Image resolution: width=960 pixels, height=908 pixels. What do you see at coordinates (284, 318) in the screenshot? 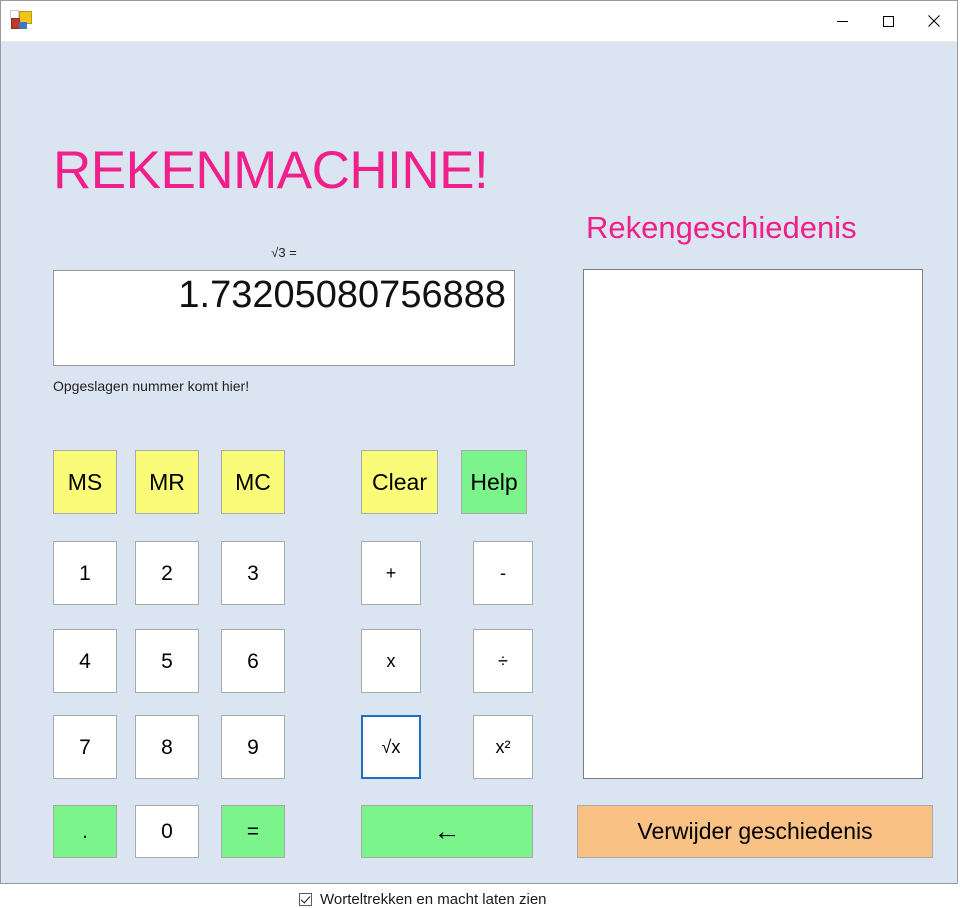
I see `calculator-display: 1.73205080756888` at bounding box center [284, 318].